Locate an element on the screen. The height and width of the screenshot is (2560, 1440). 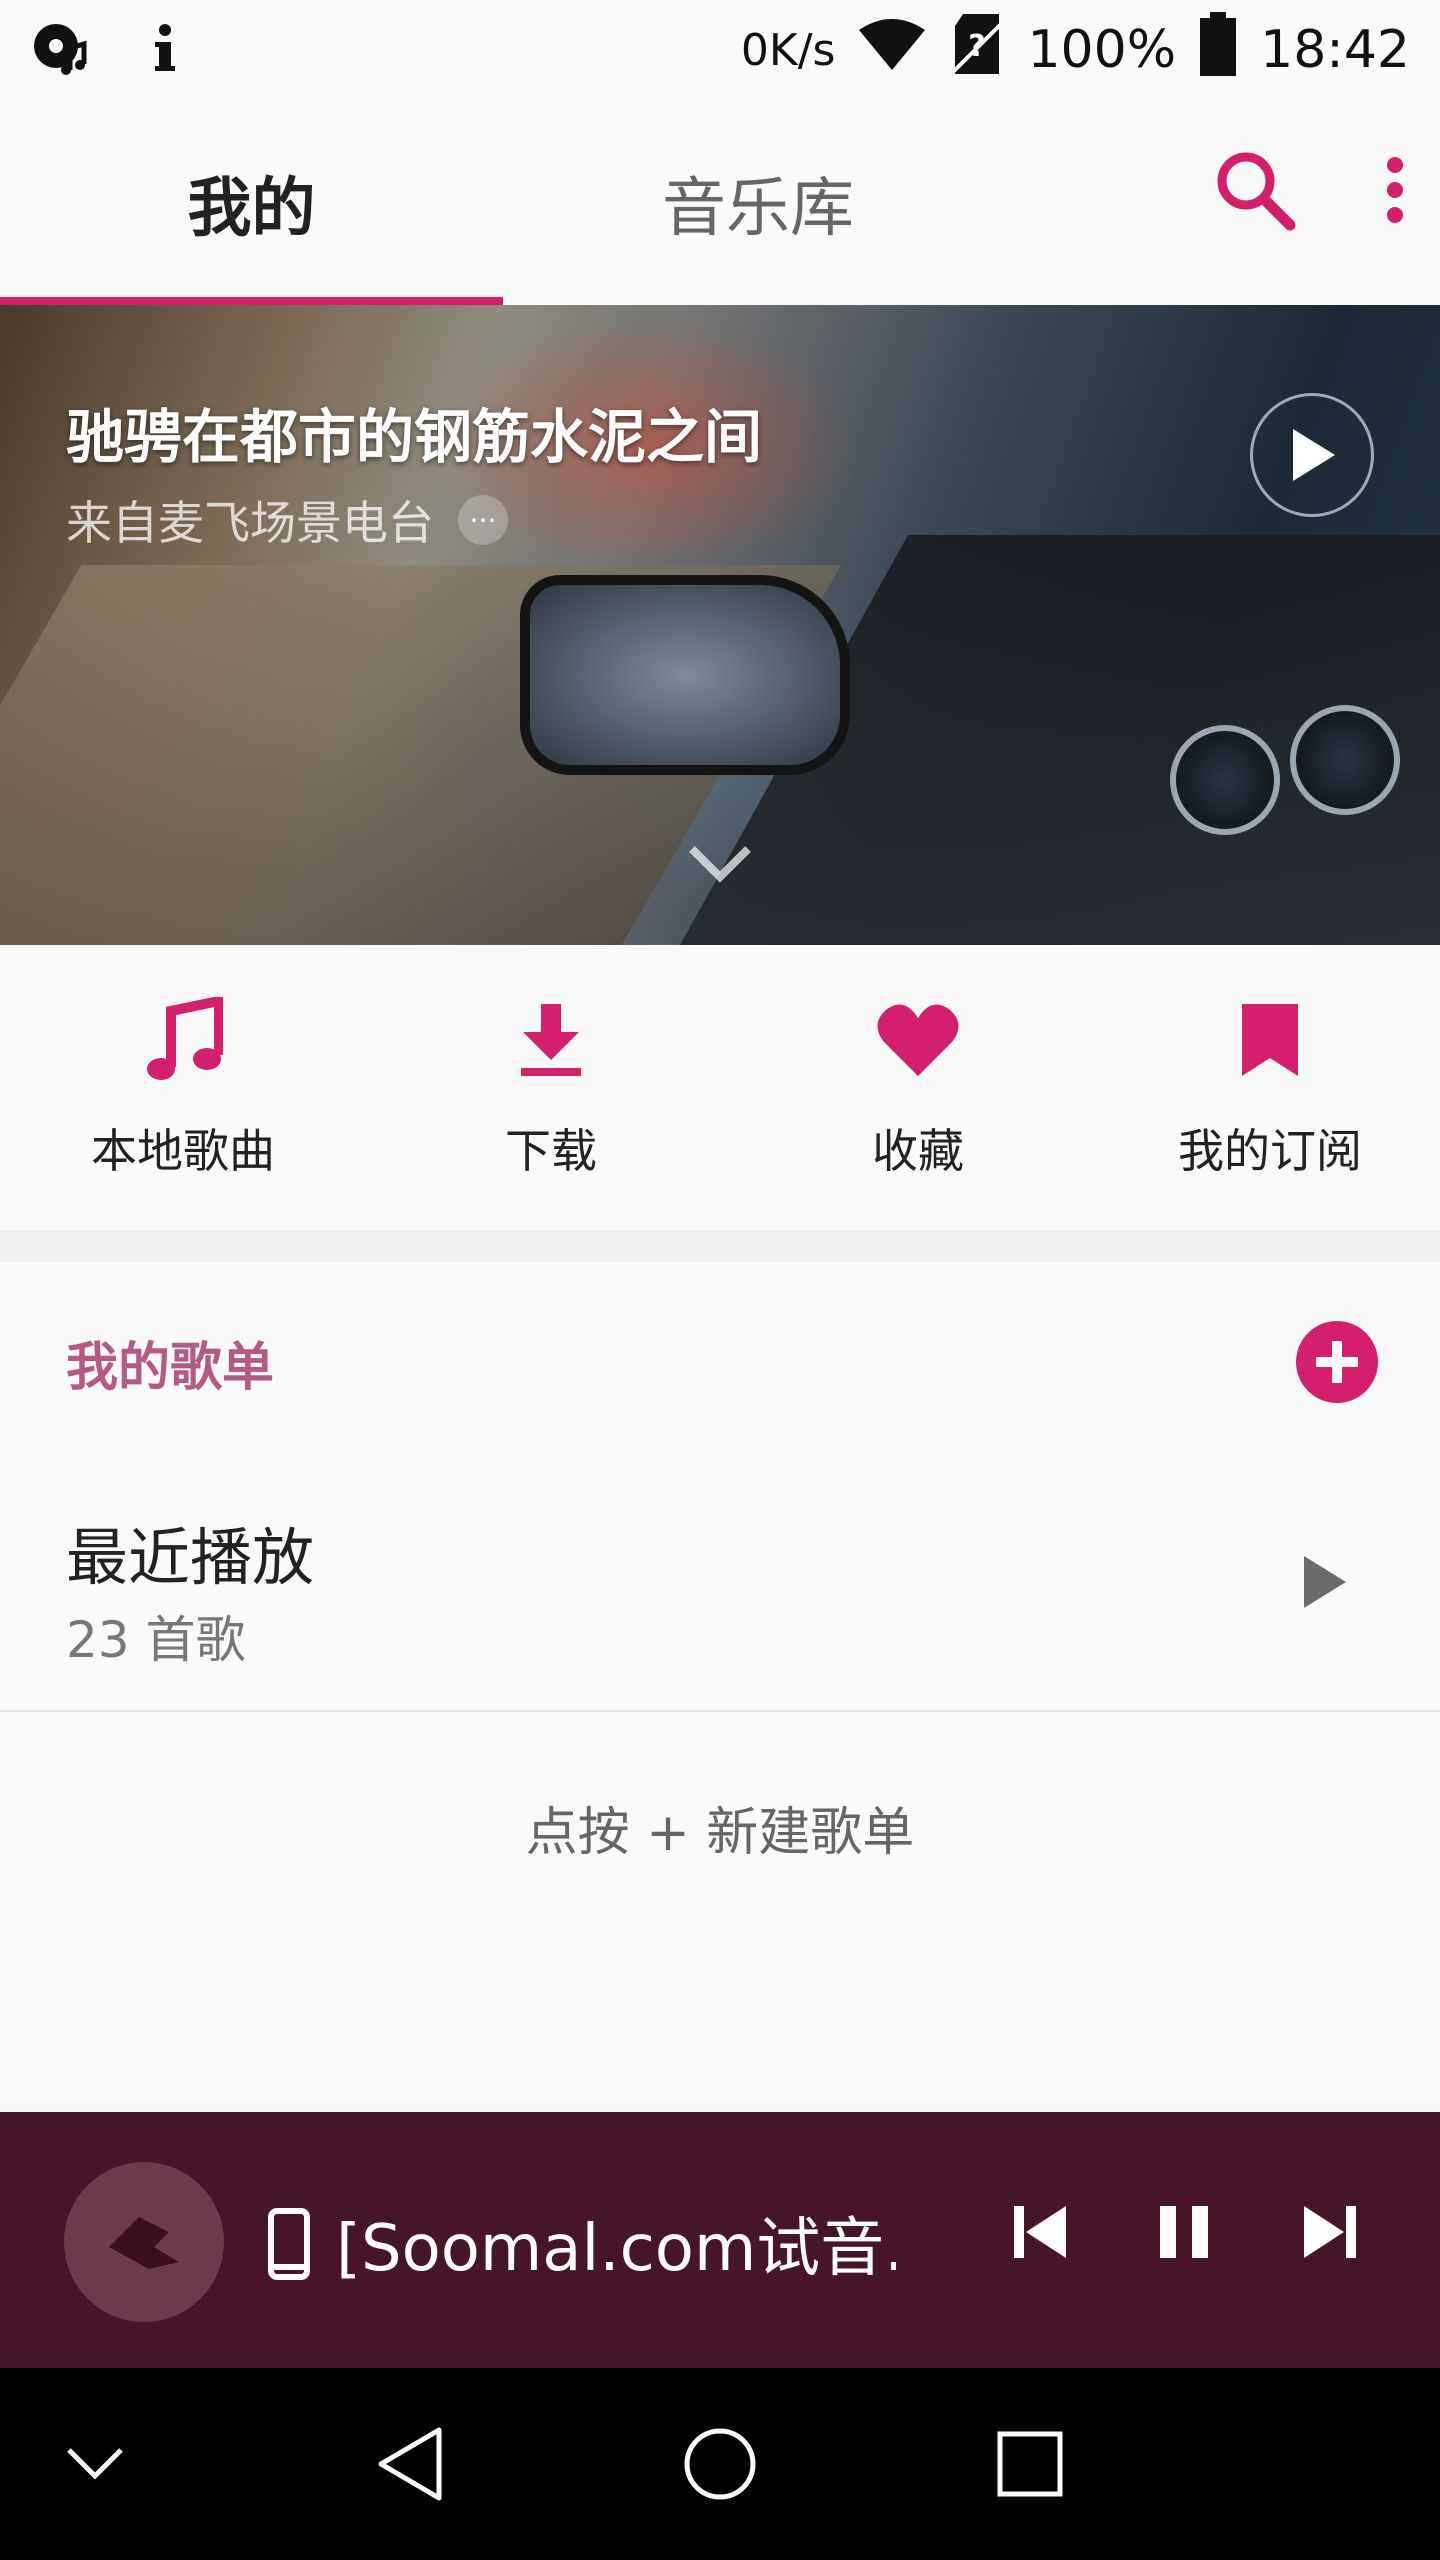
banner-play-button is located at coordinates (1312, 455).